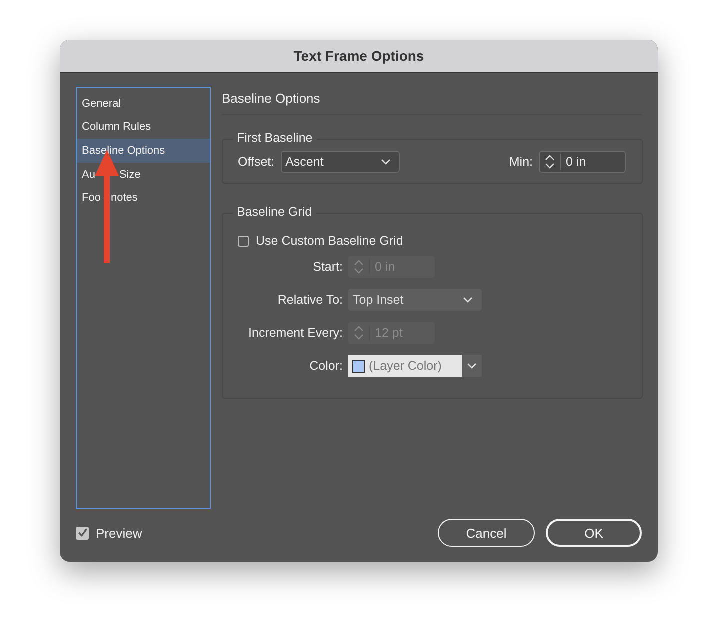  Describe the element at coordinates (359, 56) in the screenshot. I see `window-title: Text Frame Options` at that location.